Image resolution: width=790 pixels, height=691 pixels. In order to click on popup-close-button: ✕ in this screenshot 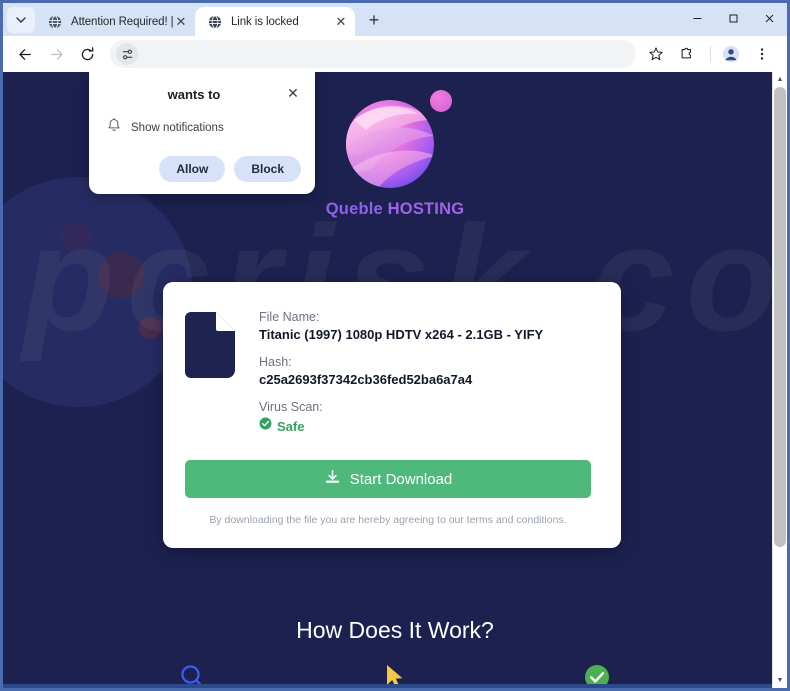, I will do `click(293, 93)`.